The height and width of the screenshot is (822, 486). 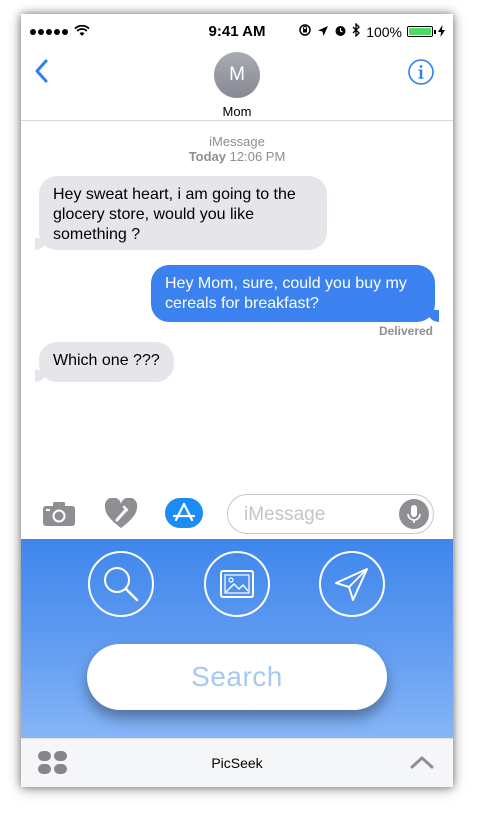 What do you see at coordinates (121, 516) in the screenshot?
I see `digital-touch-heart-icon` at bounding box center [121, 516].